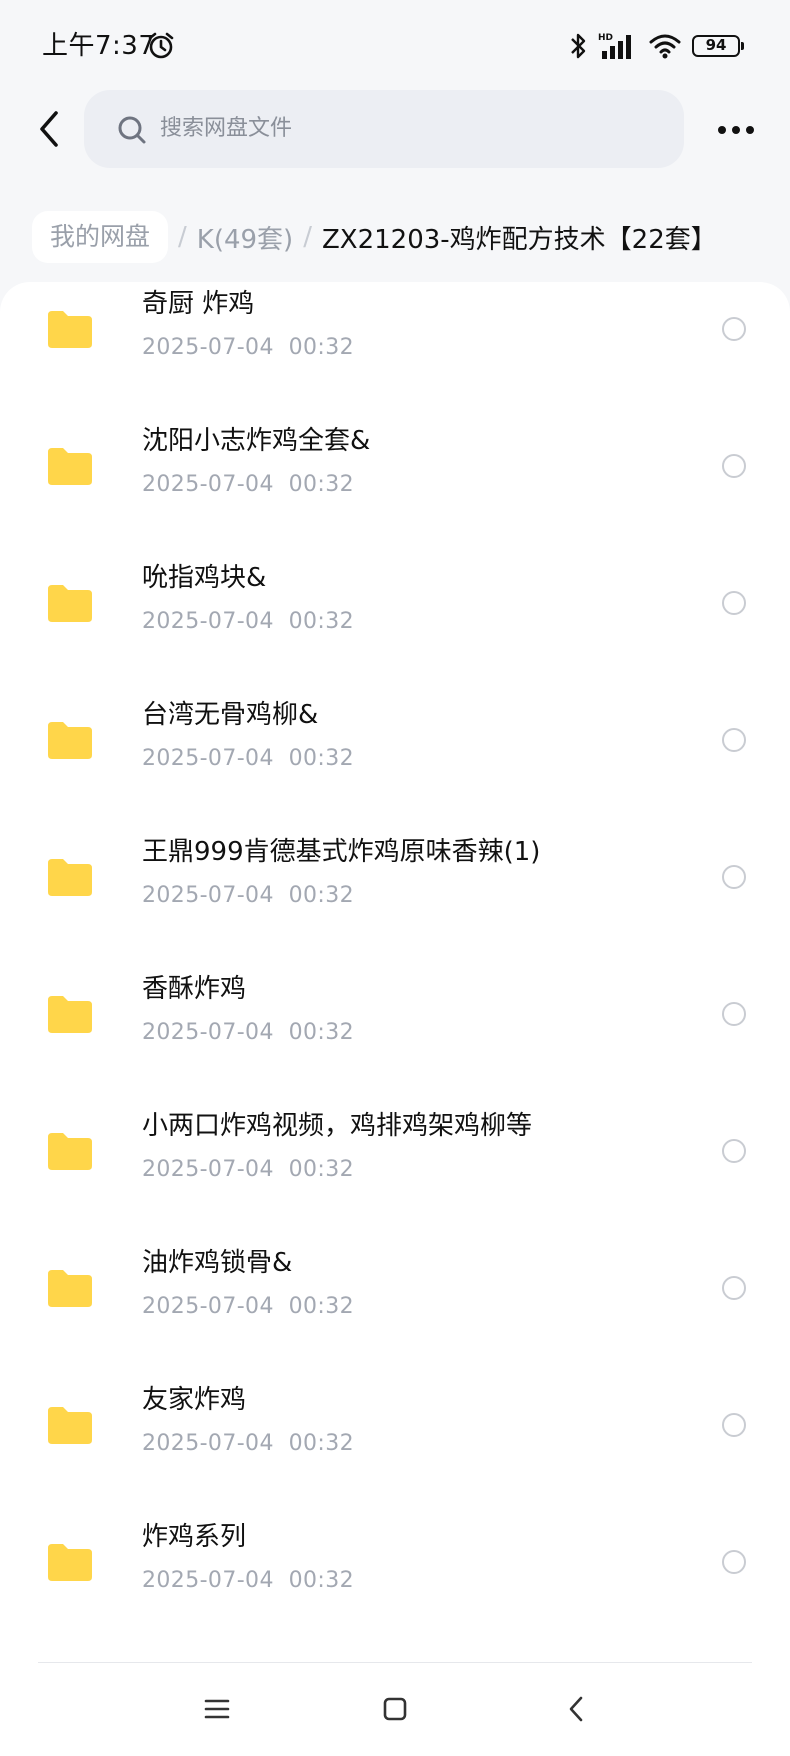 This screenshot has height=1756, width=790. I want to click on back-button, so click(49, 129).